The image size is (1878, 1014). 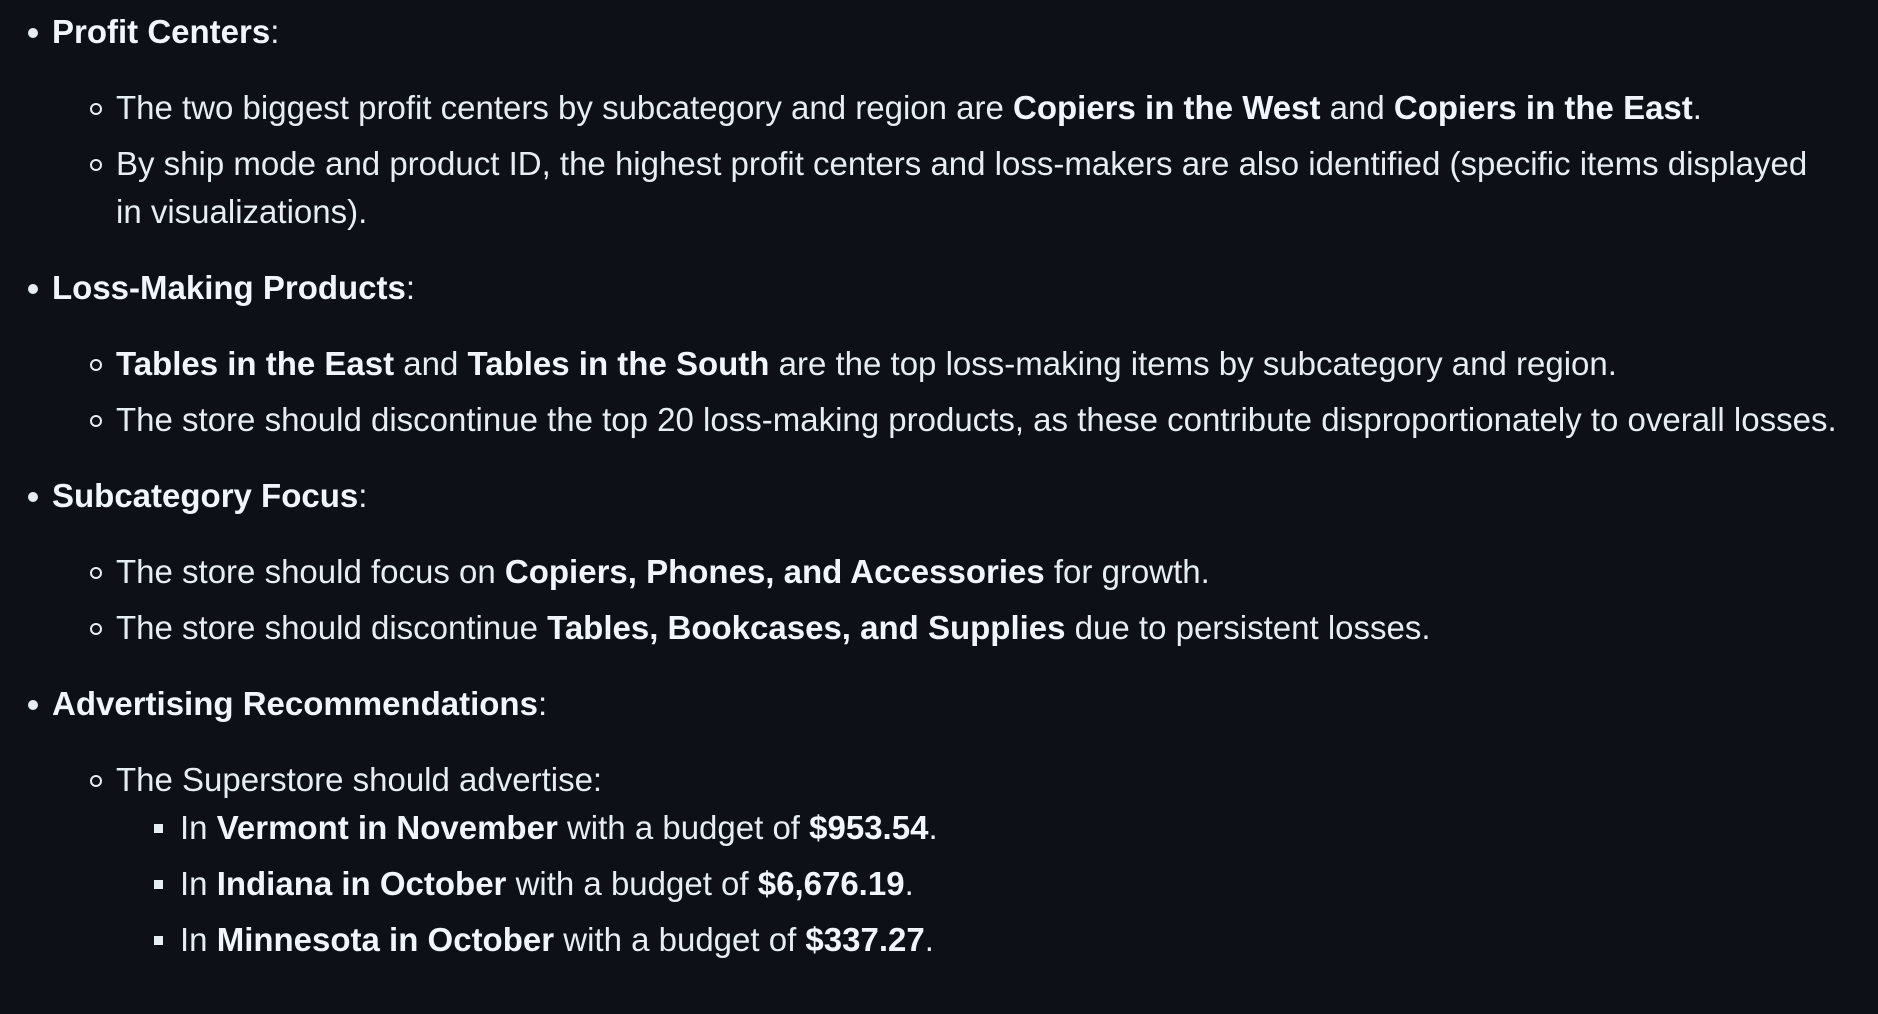 What do you see at coordinates (359, 779) in the screenshot?
I see `item-text: The Superstore should advertise:` at bounding box center [359, 779].